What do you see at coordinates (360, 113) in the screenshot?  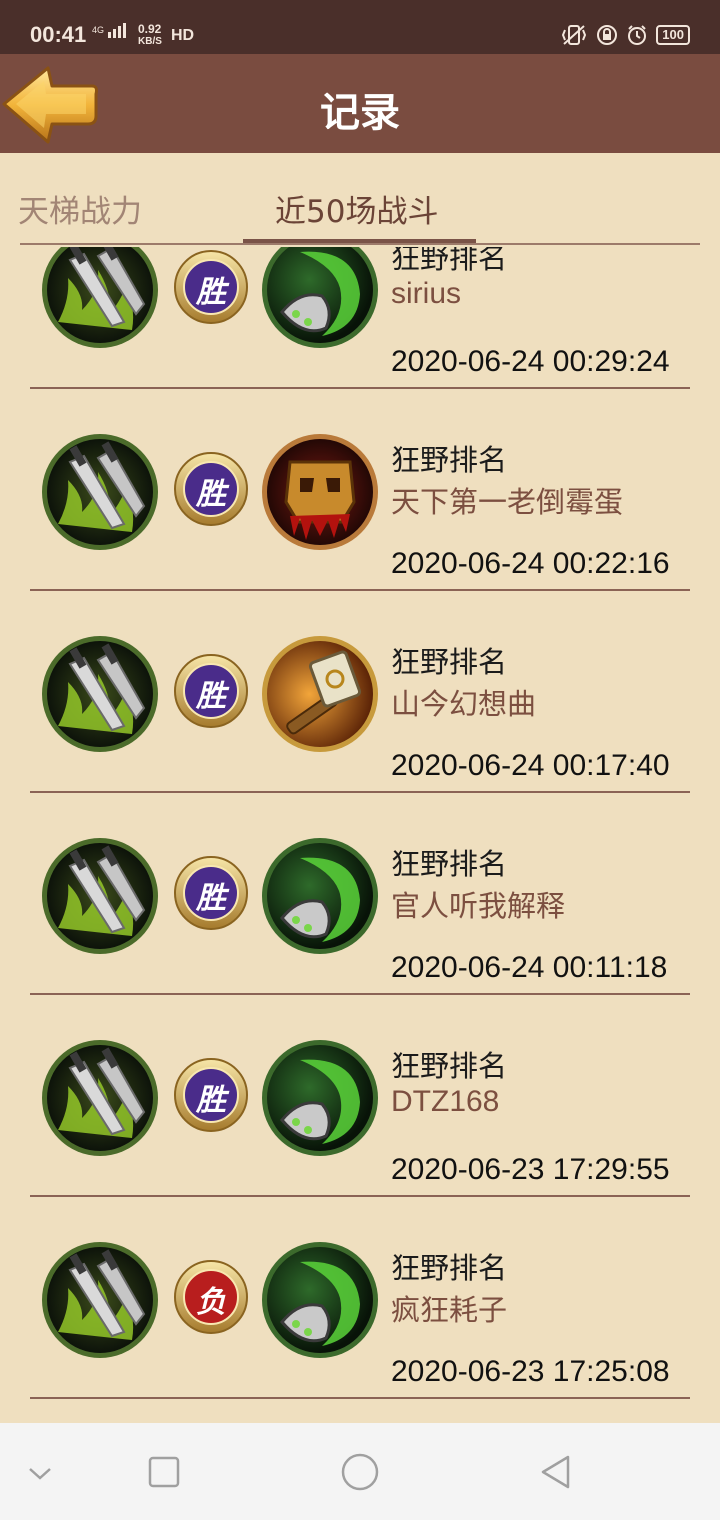 I see `page-title: 记录` at bounding box center [360, 113].